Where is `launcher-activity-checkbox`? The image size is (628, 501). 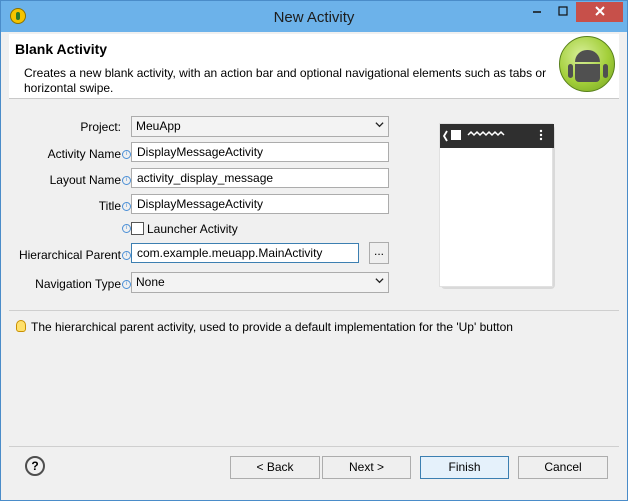
launcher-activity-checkbox is located at coordinates (137, 228).